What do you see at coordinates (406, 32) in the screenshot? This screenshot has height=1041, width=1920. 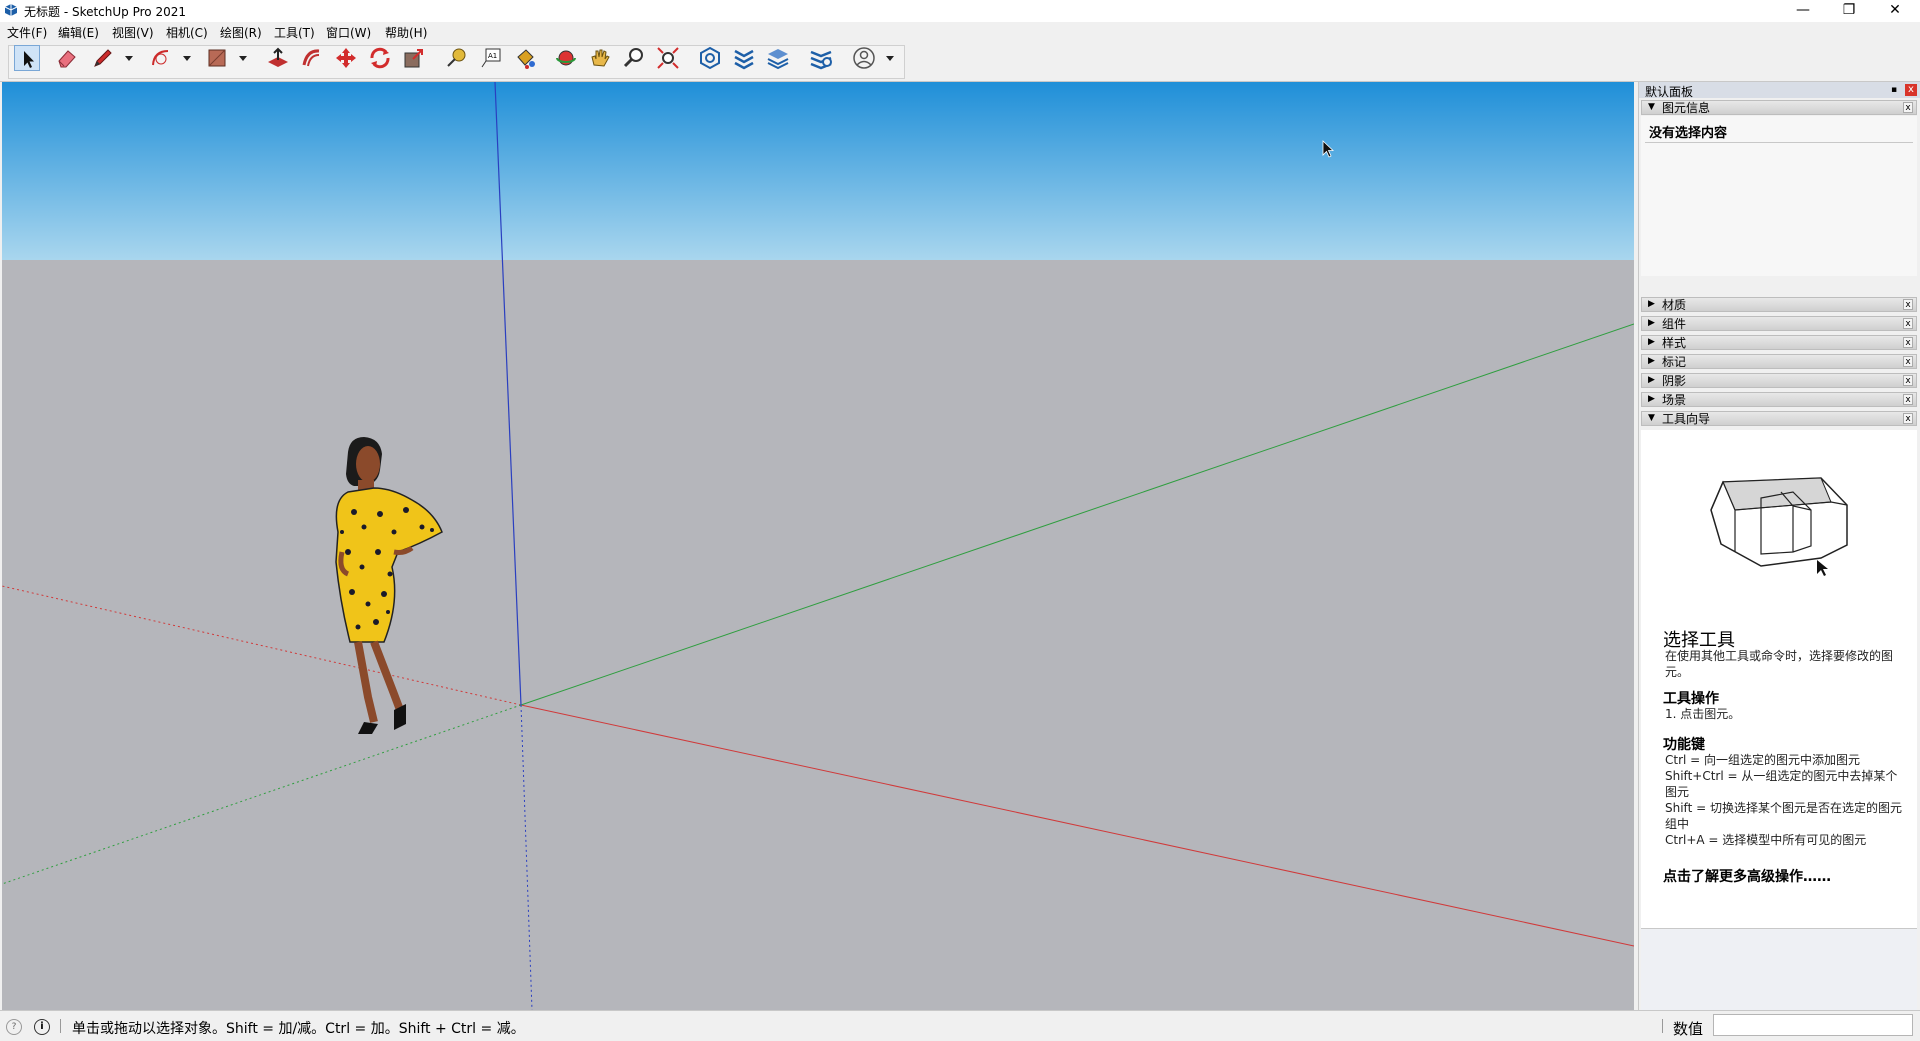 I see `menu-help: 帮助(H)` at bounding box center [406, 32].